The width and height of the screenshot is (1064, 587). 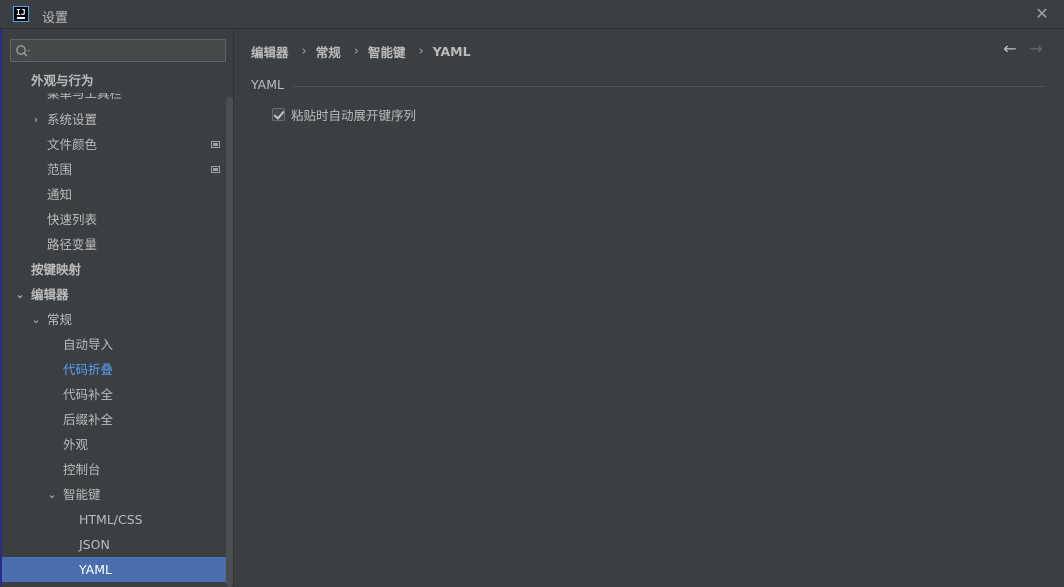 I want to click on chevron-right-icon: ›, so click(x=36, y=119).